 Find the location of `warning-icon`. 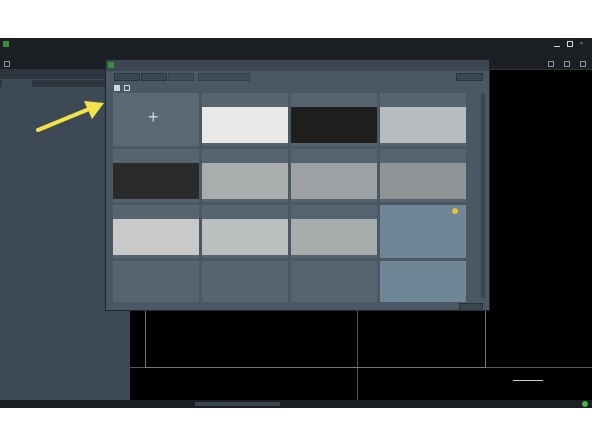

warning-icon is located at coordinates (455, 211).